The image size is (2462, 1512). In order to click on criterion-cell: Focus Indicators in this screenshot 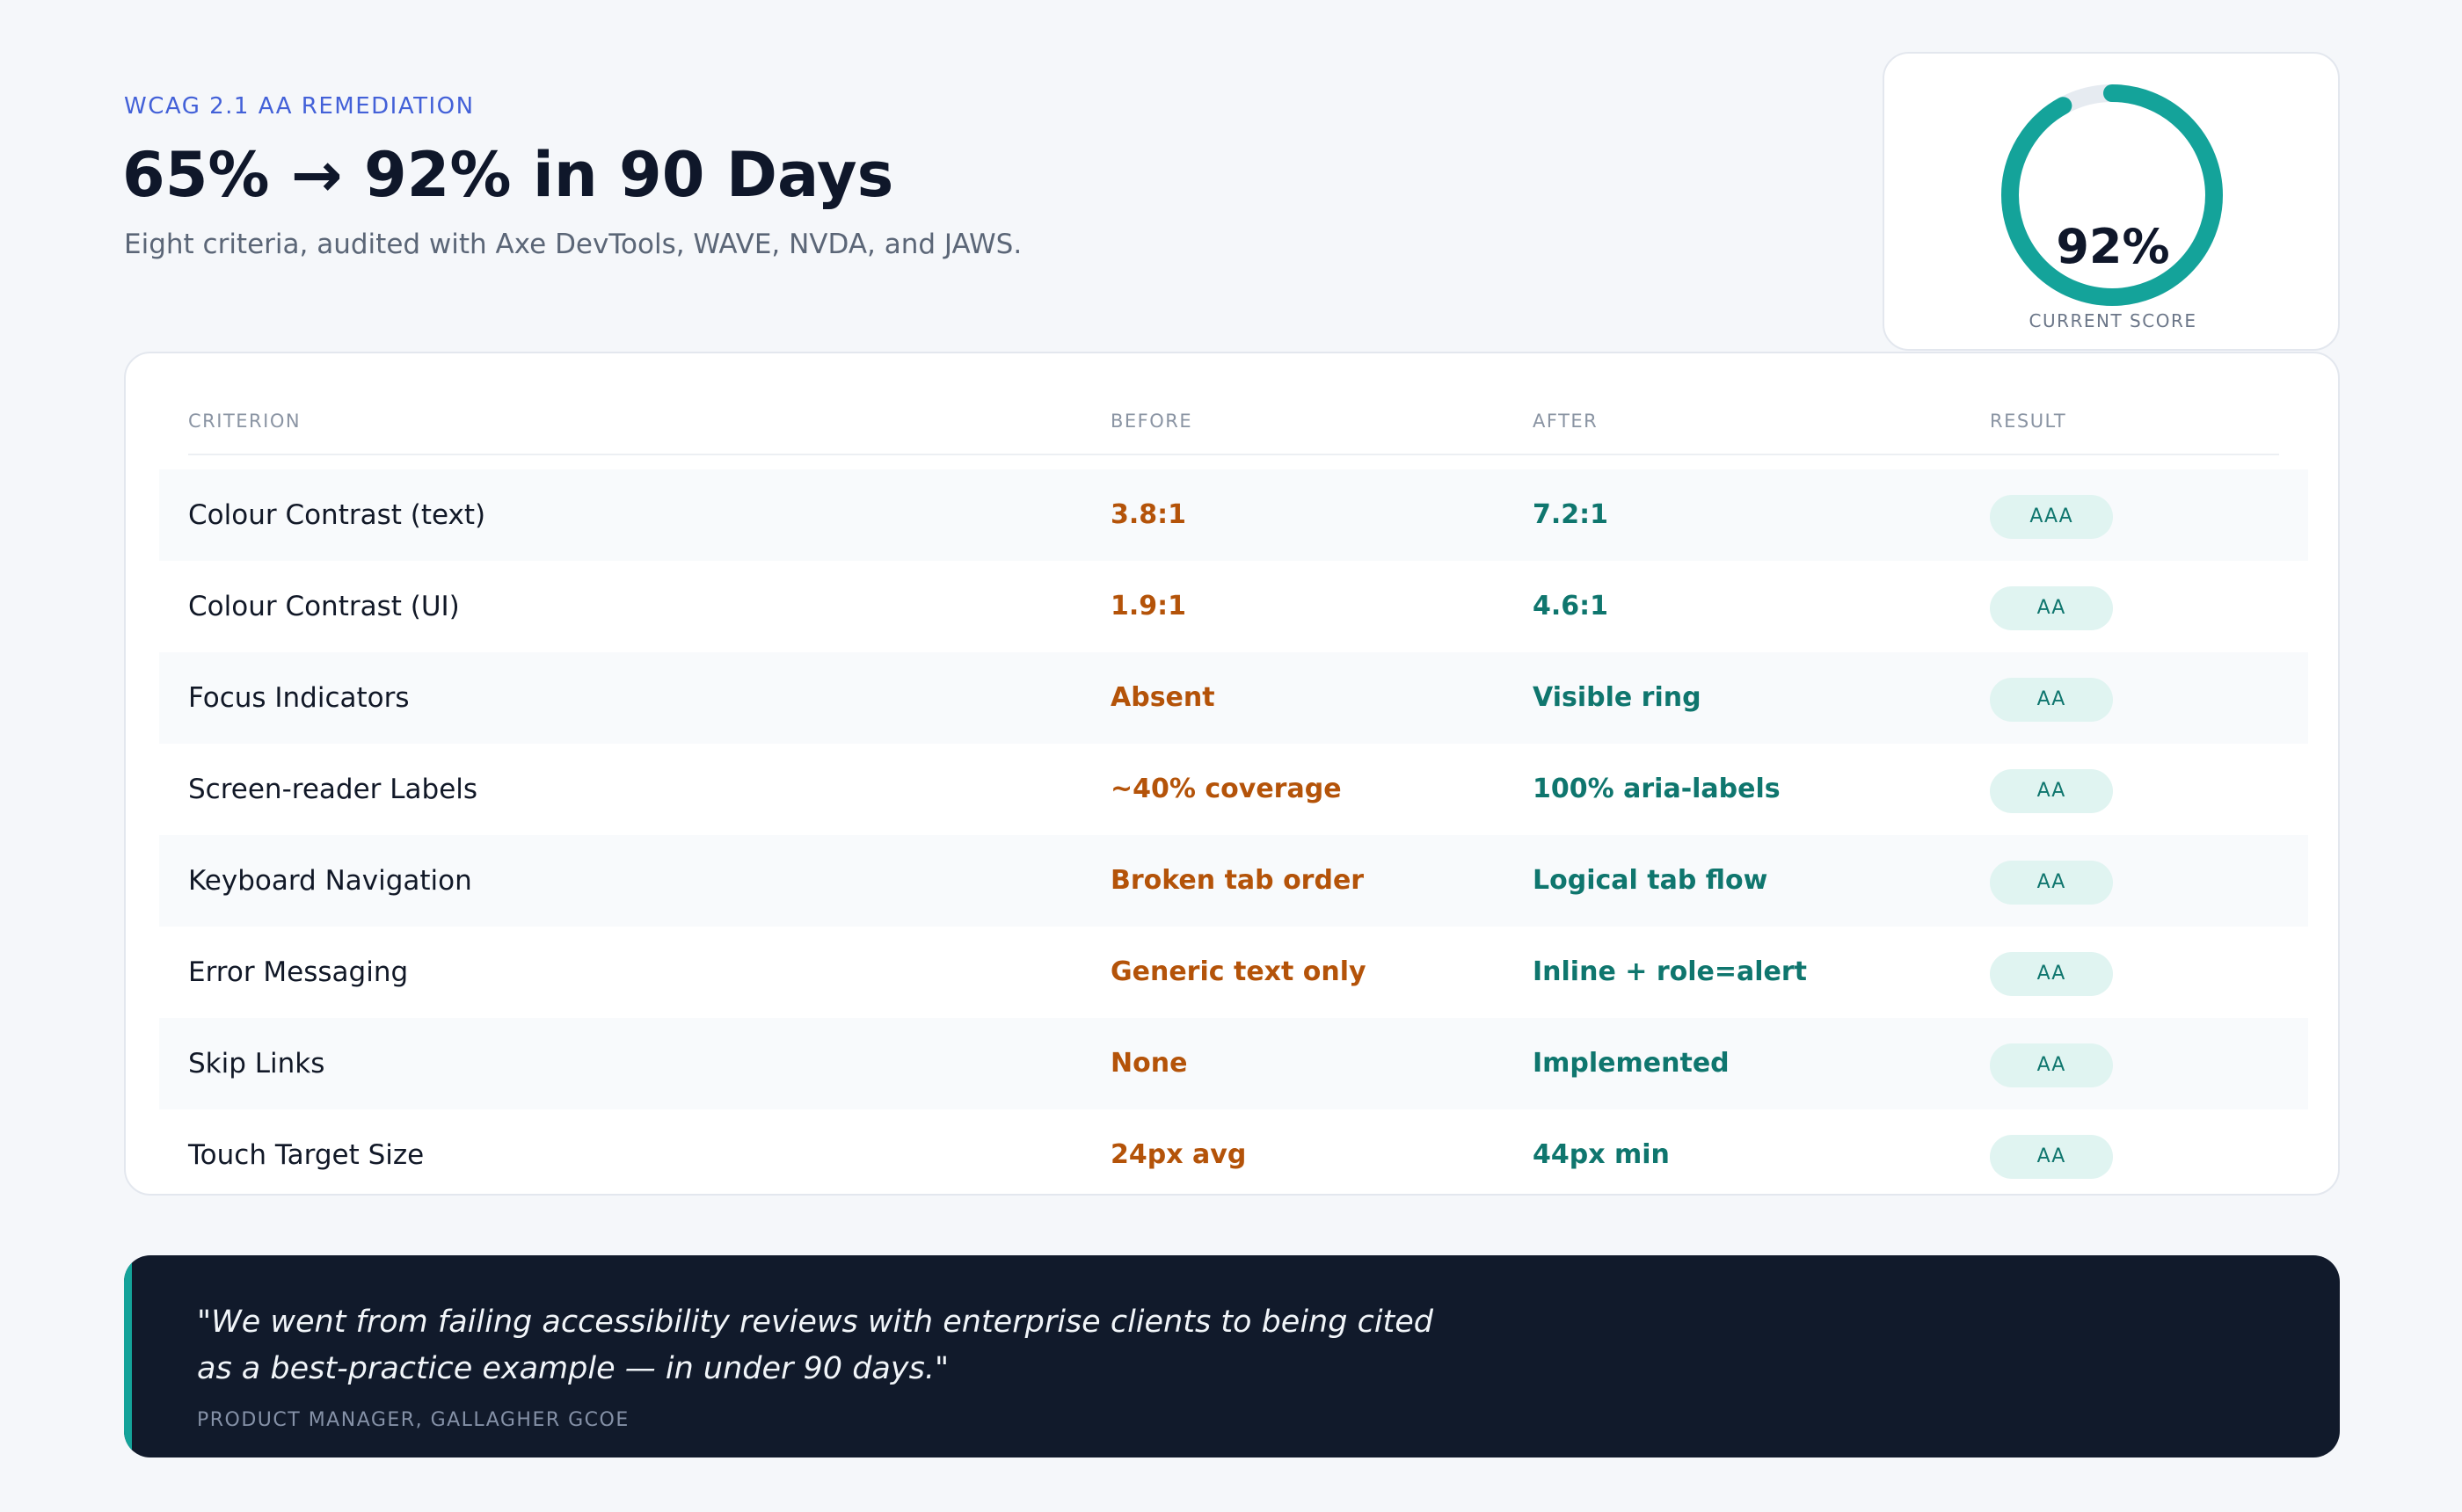, I will do `click(299, 698)`.